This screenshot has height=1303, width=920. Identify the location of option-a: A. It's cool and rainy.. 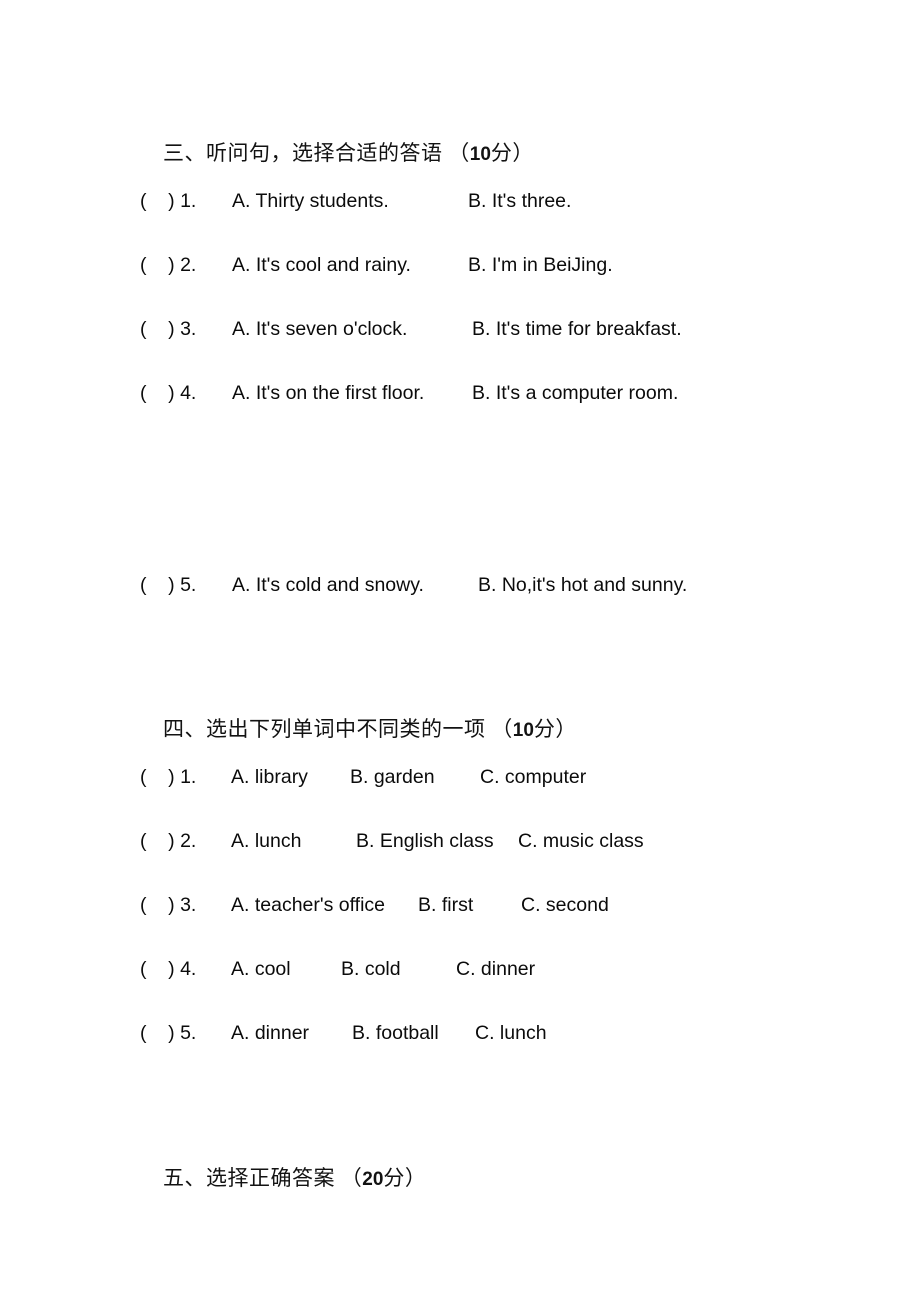
(321, 265).